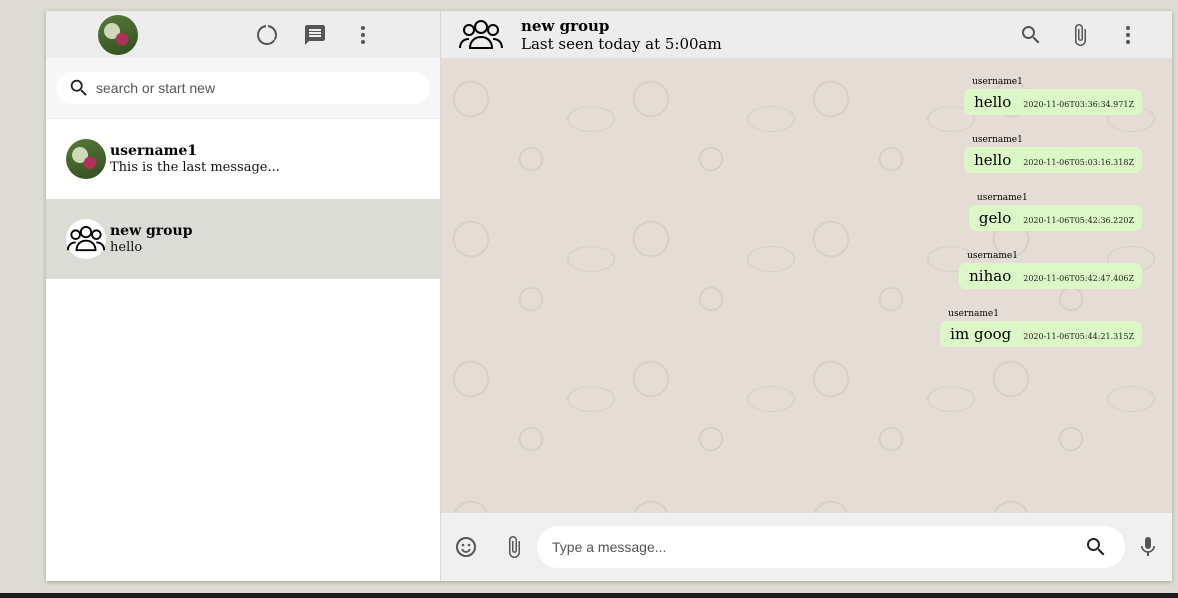 The image size is (1178, 598). I want to click on message-bubble: im goog 2020-11-06T05:44:21.315Z, so click(1041, 334).